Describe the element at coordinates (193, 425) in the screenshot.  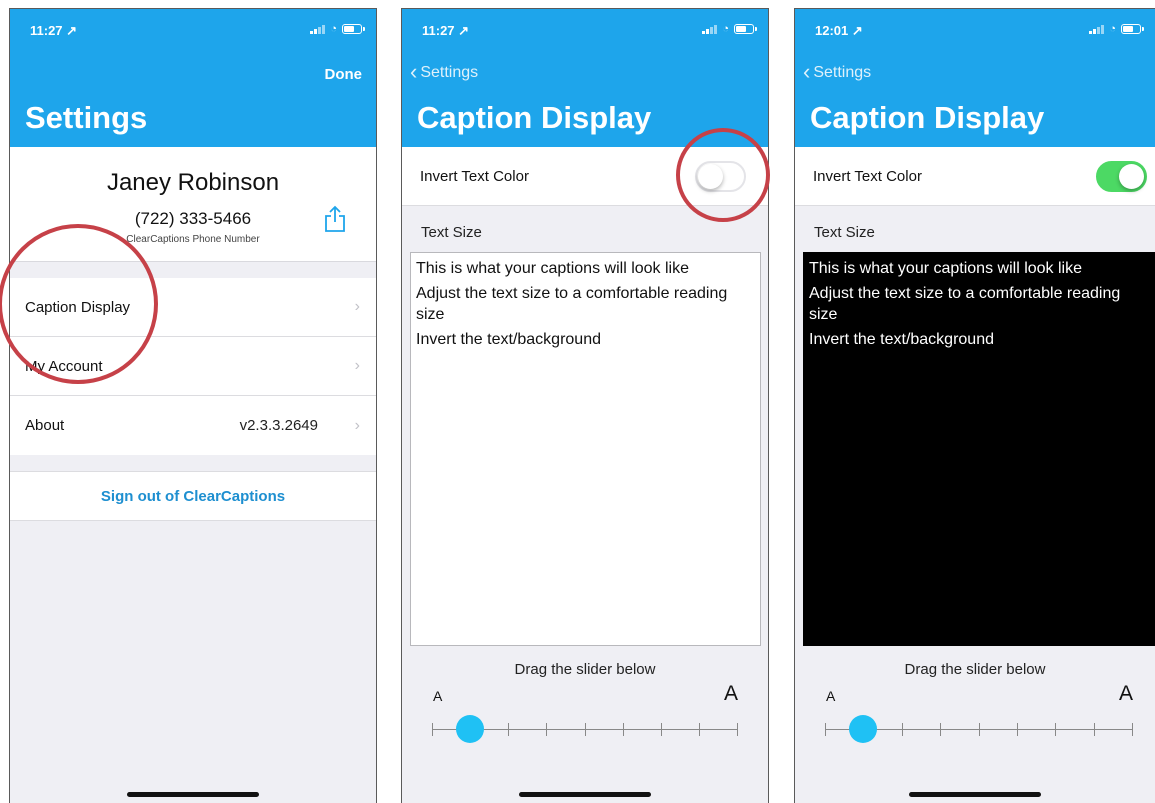
I see `about-row: About v2.3.3.2649 ›` at that location.